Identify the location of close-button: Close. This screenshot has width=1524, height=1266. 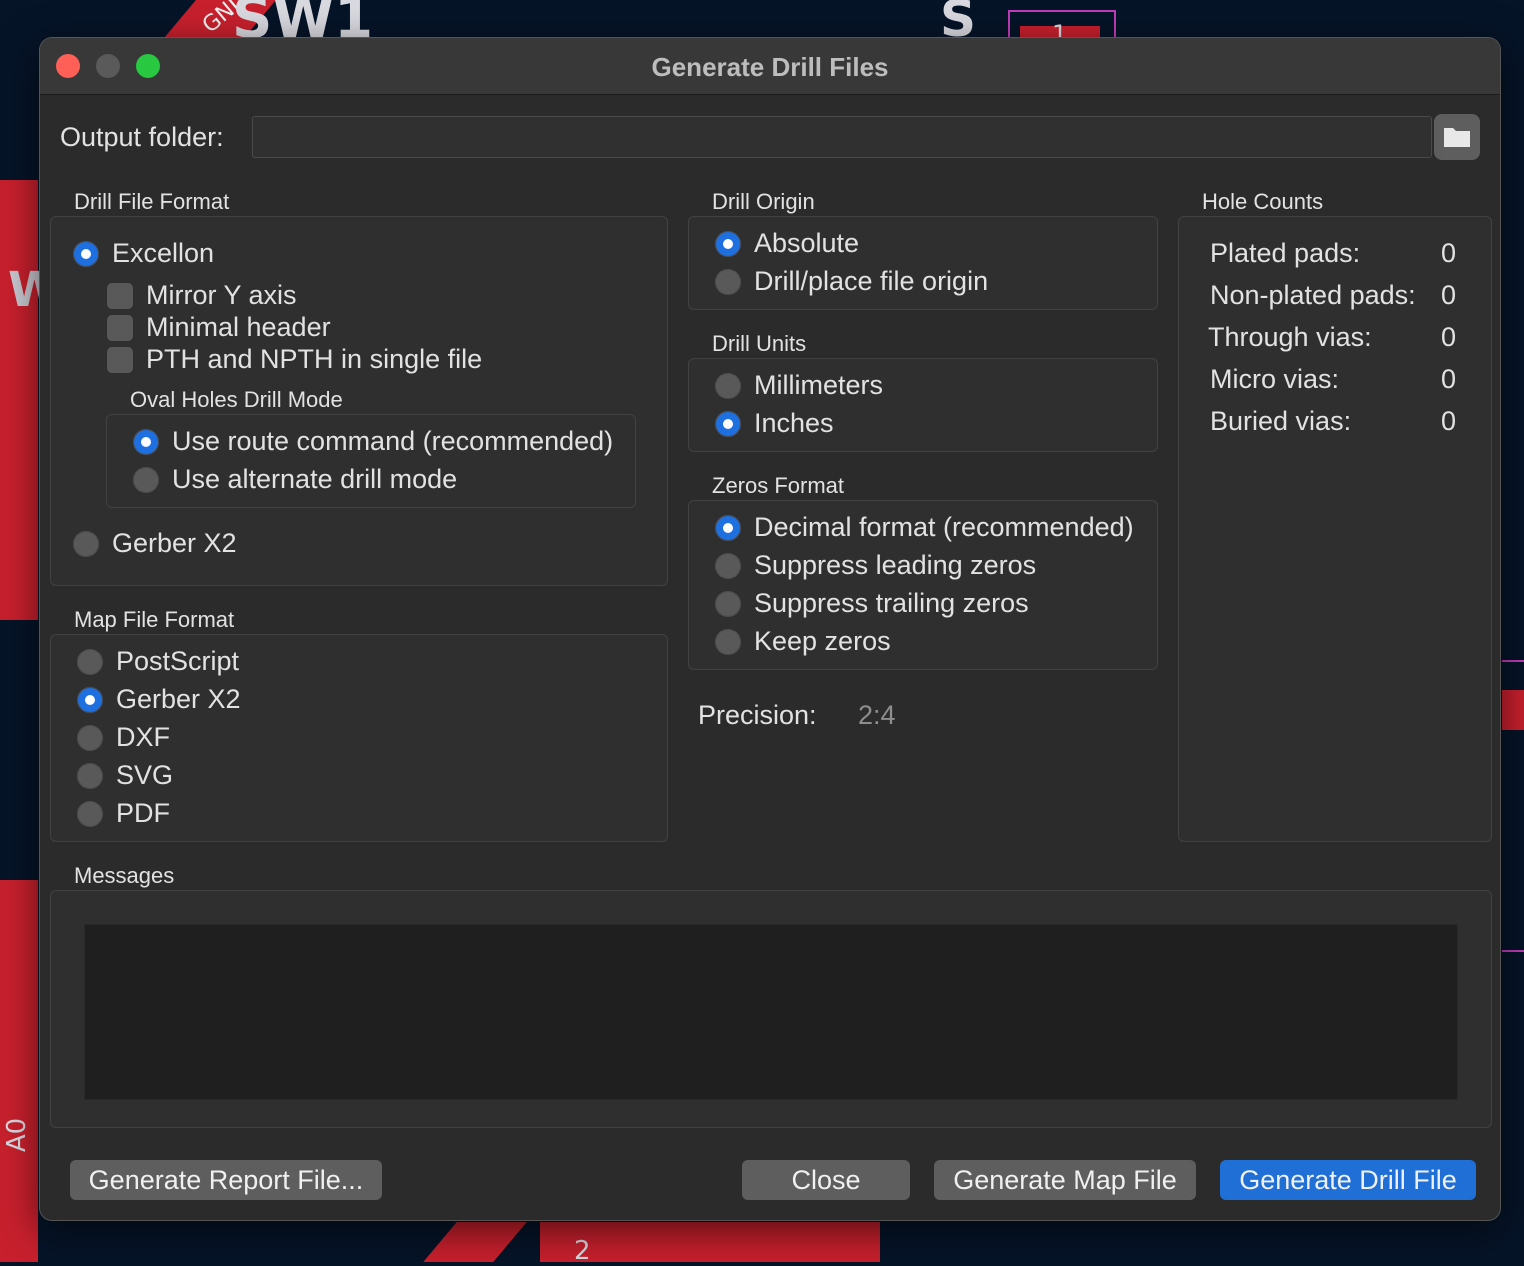
(826, 1180).